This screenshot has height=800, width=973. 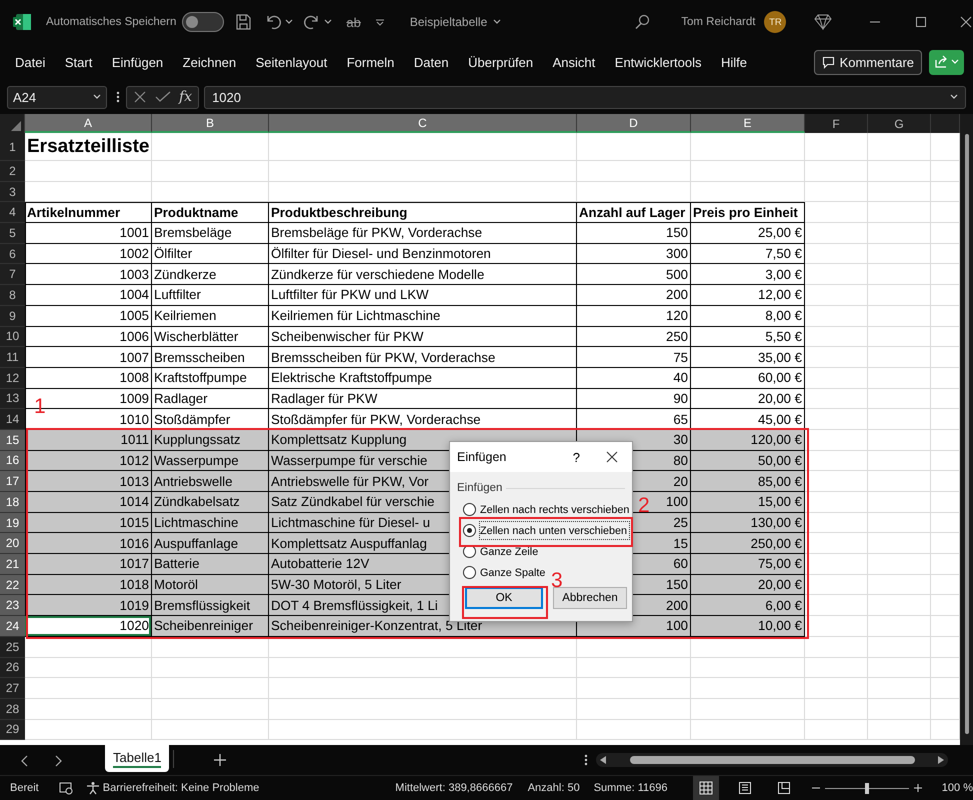 I want to click on table-cell: 1010, so click(x=134, y=419).